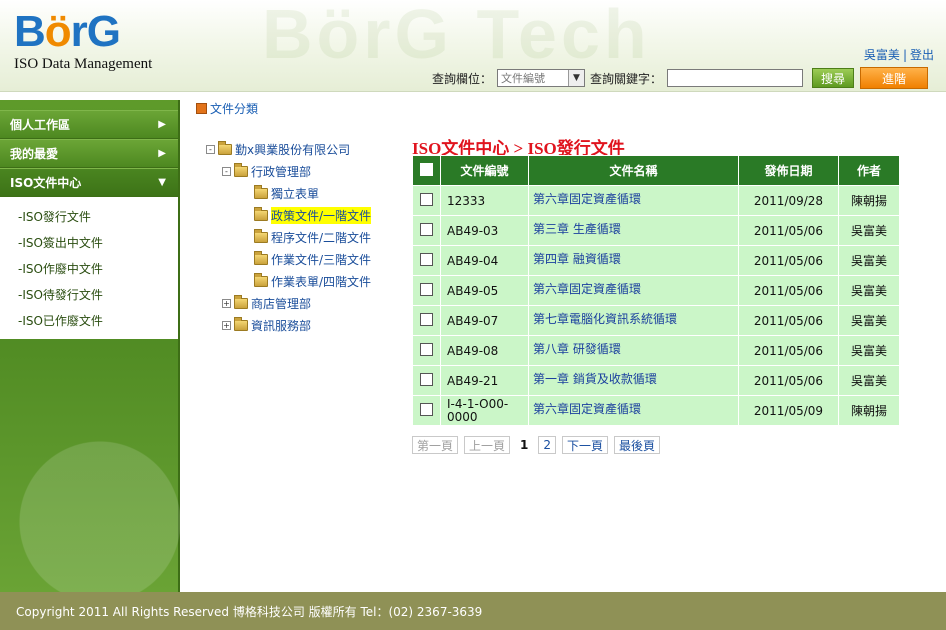  I want to click on user-links: 吳富美 | 登出, so click(899, 54).